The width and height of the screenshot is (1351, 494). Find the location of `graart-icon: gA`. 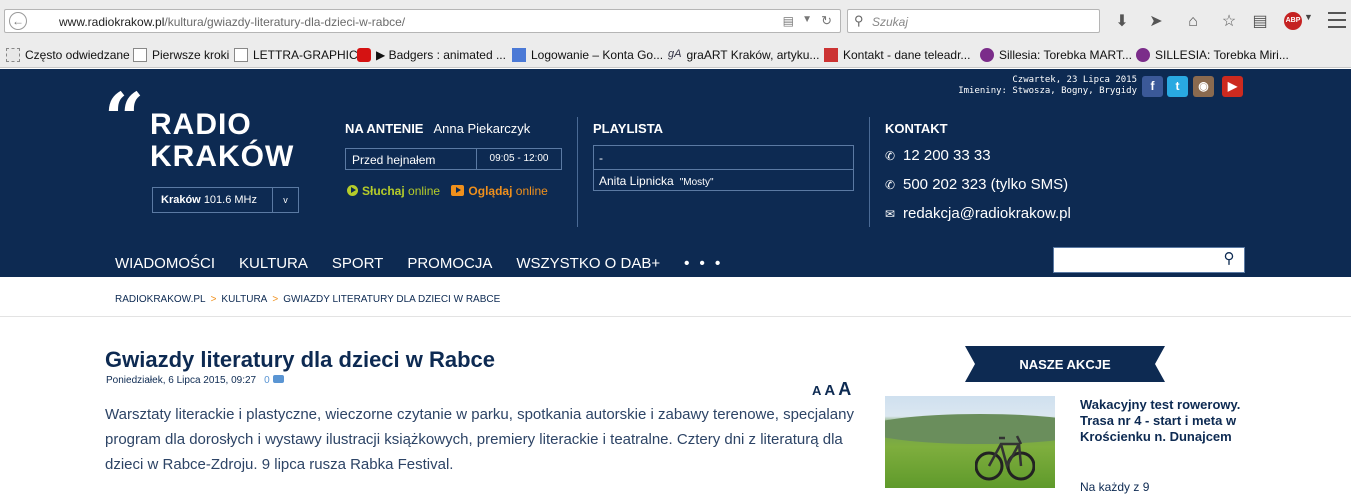

graart-icon: gA is located at coordinates (675, 54).